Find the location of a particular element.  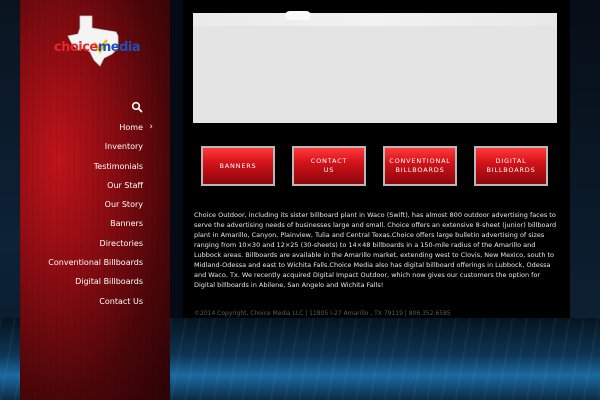

search-icon is located at coordinates (137, 105).